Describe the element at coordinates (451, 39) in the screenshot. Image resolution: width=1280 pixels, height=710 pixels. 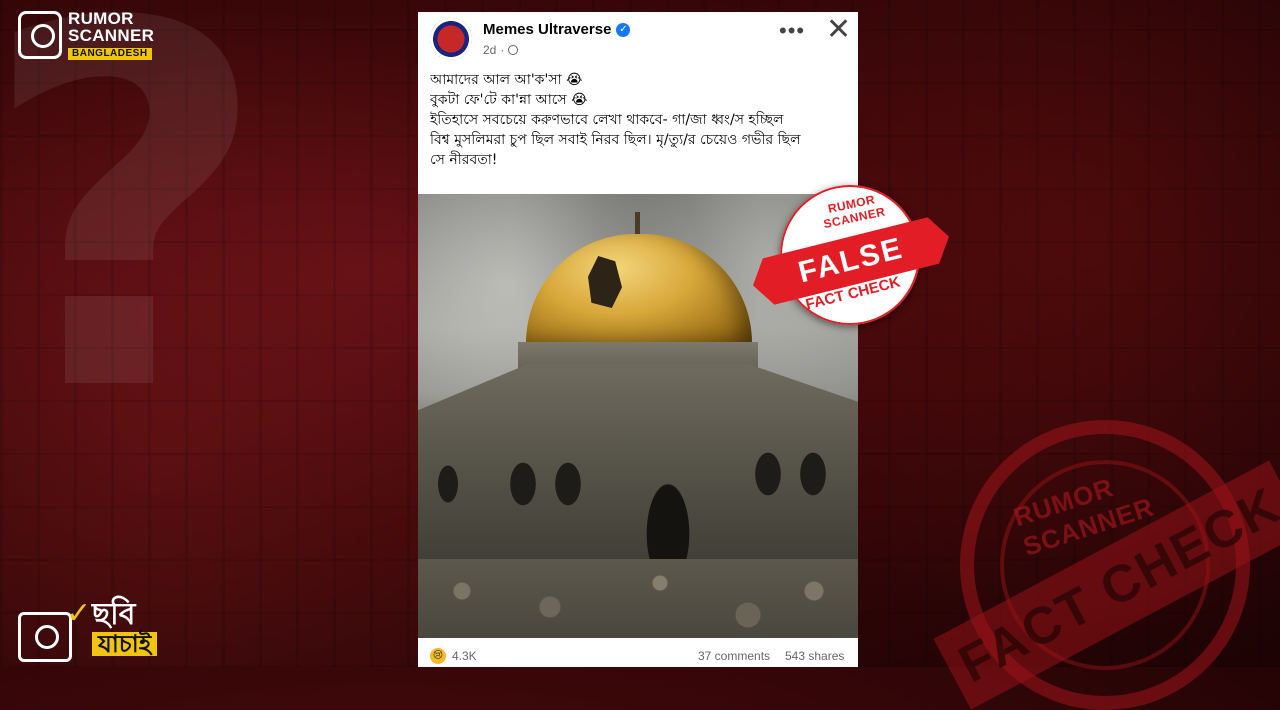
I see `page-avatar` at that location.